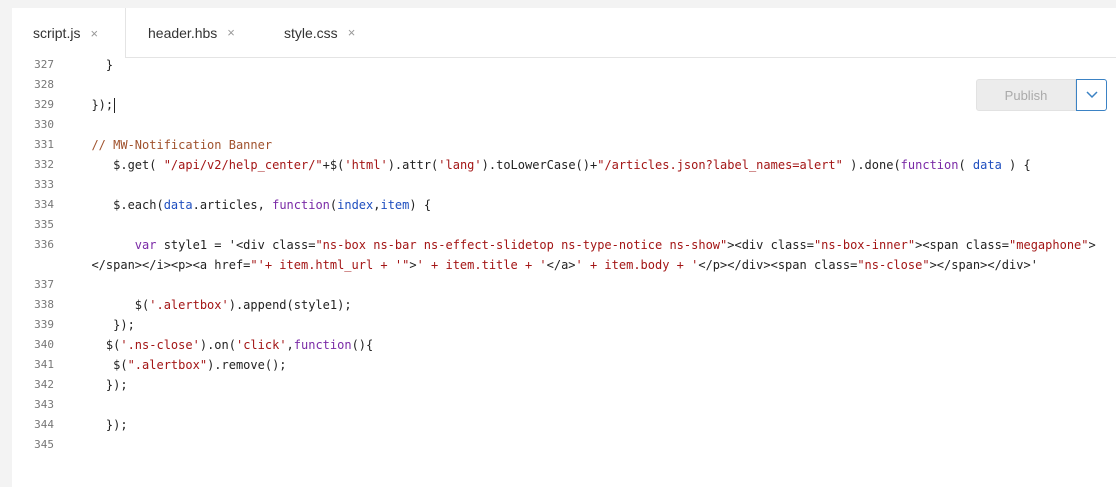 This screenshot has height=487, width=1116. Describe the element at coordinates (311, 32) in the screenshot. I see `tab-label: style.css` at that location.